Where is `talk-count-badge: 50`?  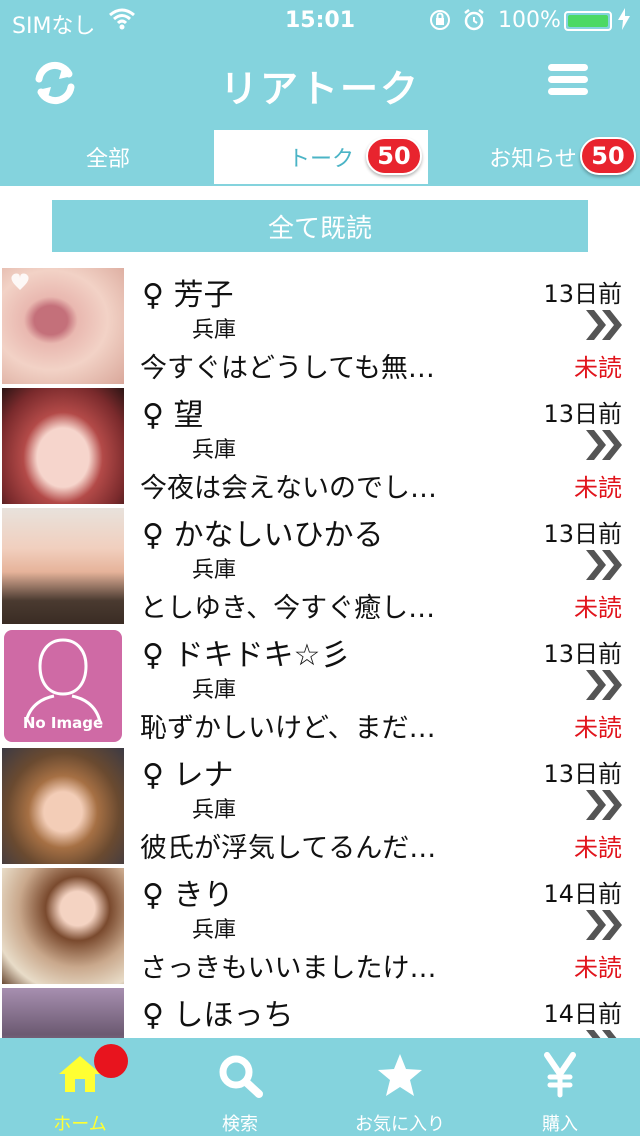
talk-count-badge: 50 is located at coordinates (394, 156).